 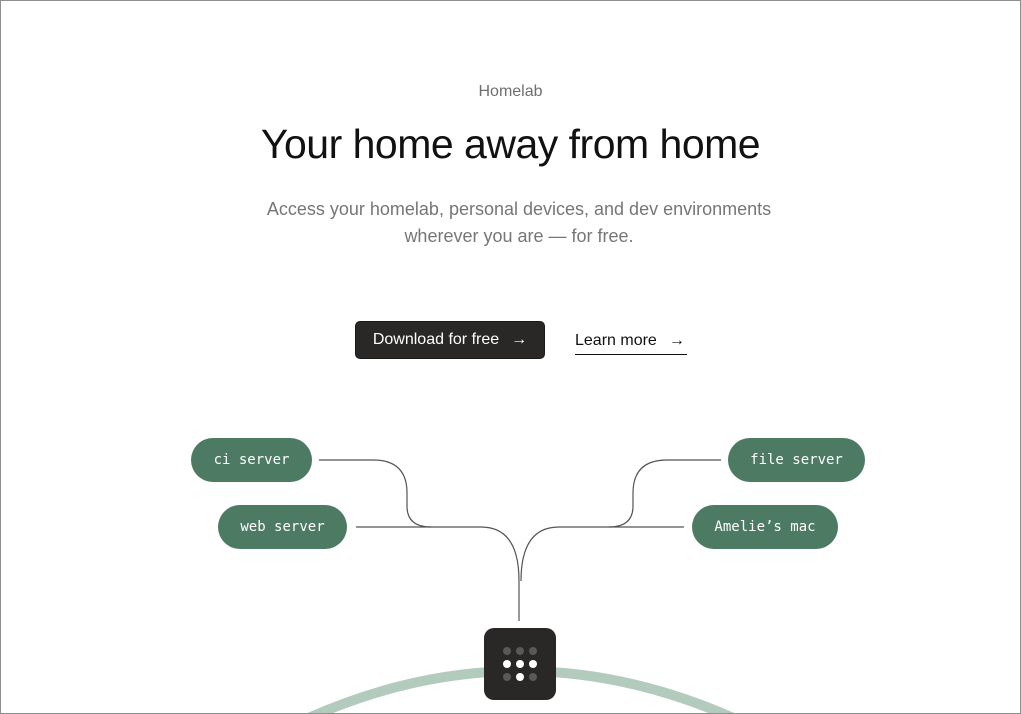 I want to click on node-label: web server, so click(x=282, y=527).